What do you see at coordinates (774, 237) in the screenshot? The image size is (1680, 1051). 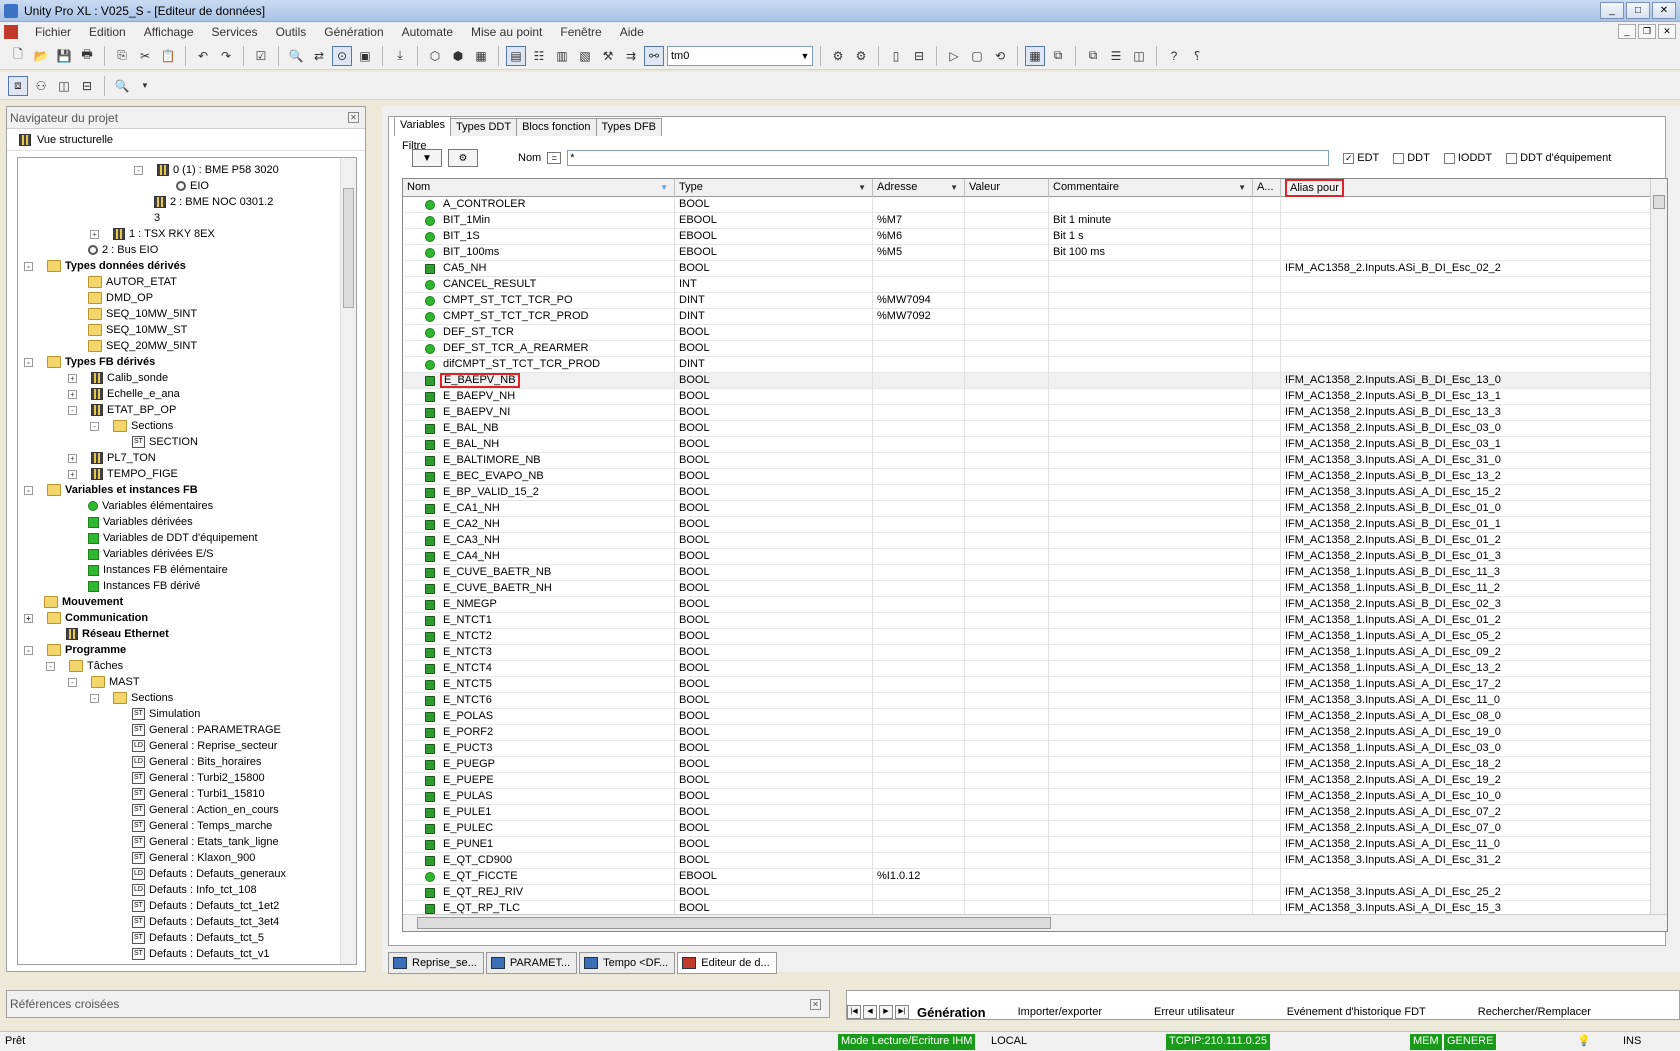 I see `cell-type: EBOOL` at bounding box center [774, 237].